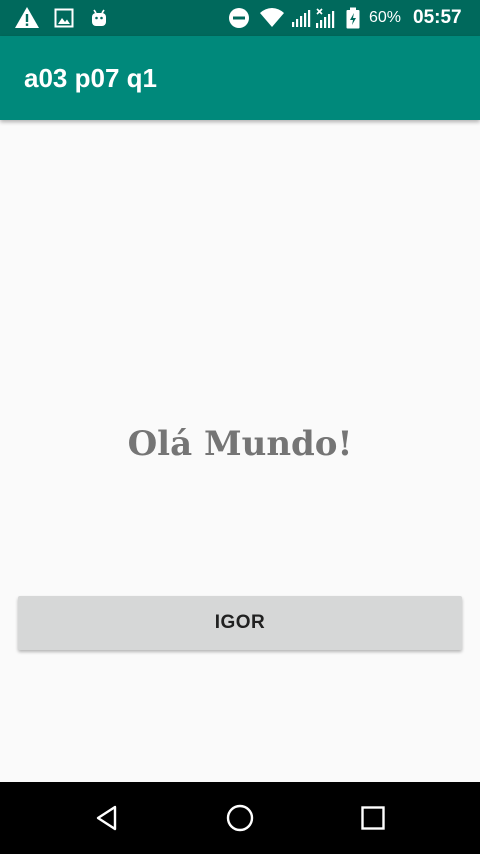 The height and width of the screenshot is (854, 480). What do you see at coordinates (385, 17) in the screenshot?
I see `battery-percentage: 60%` at bounding box center [385, 17].